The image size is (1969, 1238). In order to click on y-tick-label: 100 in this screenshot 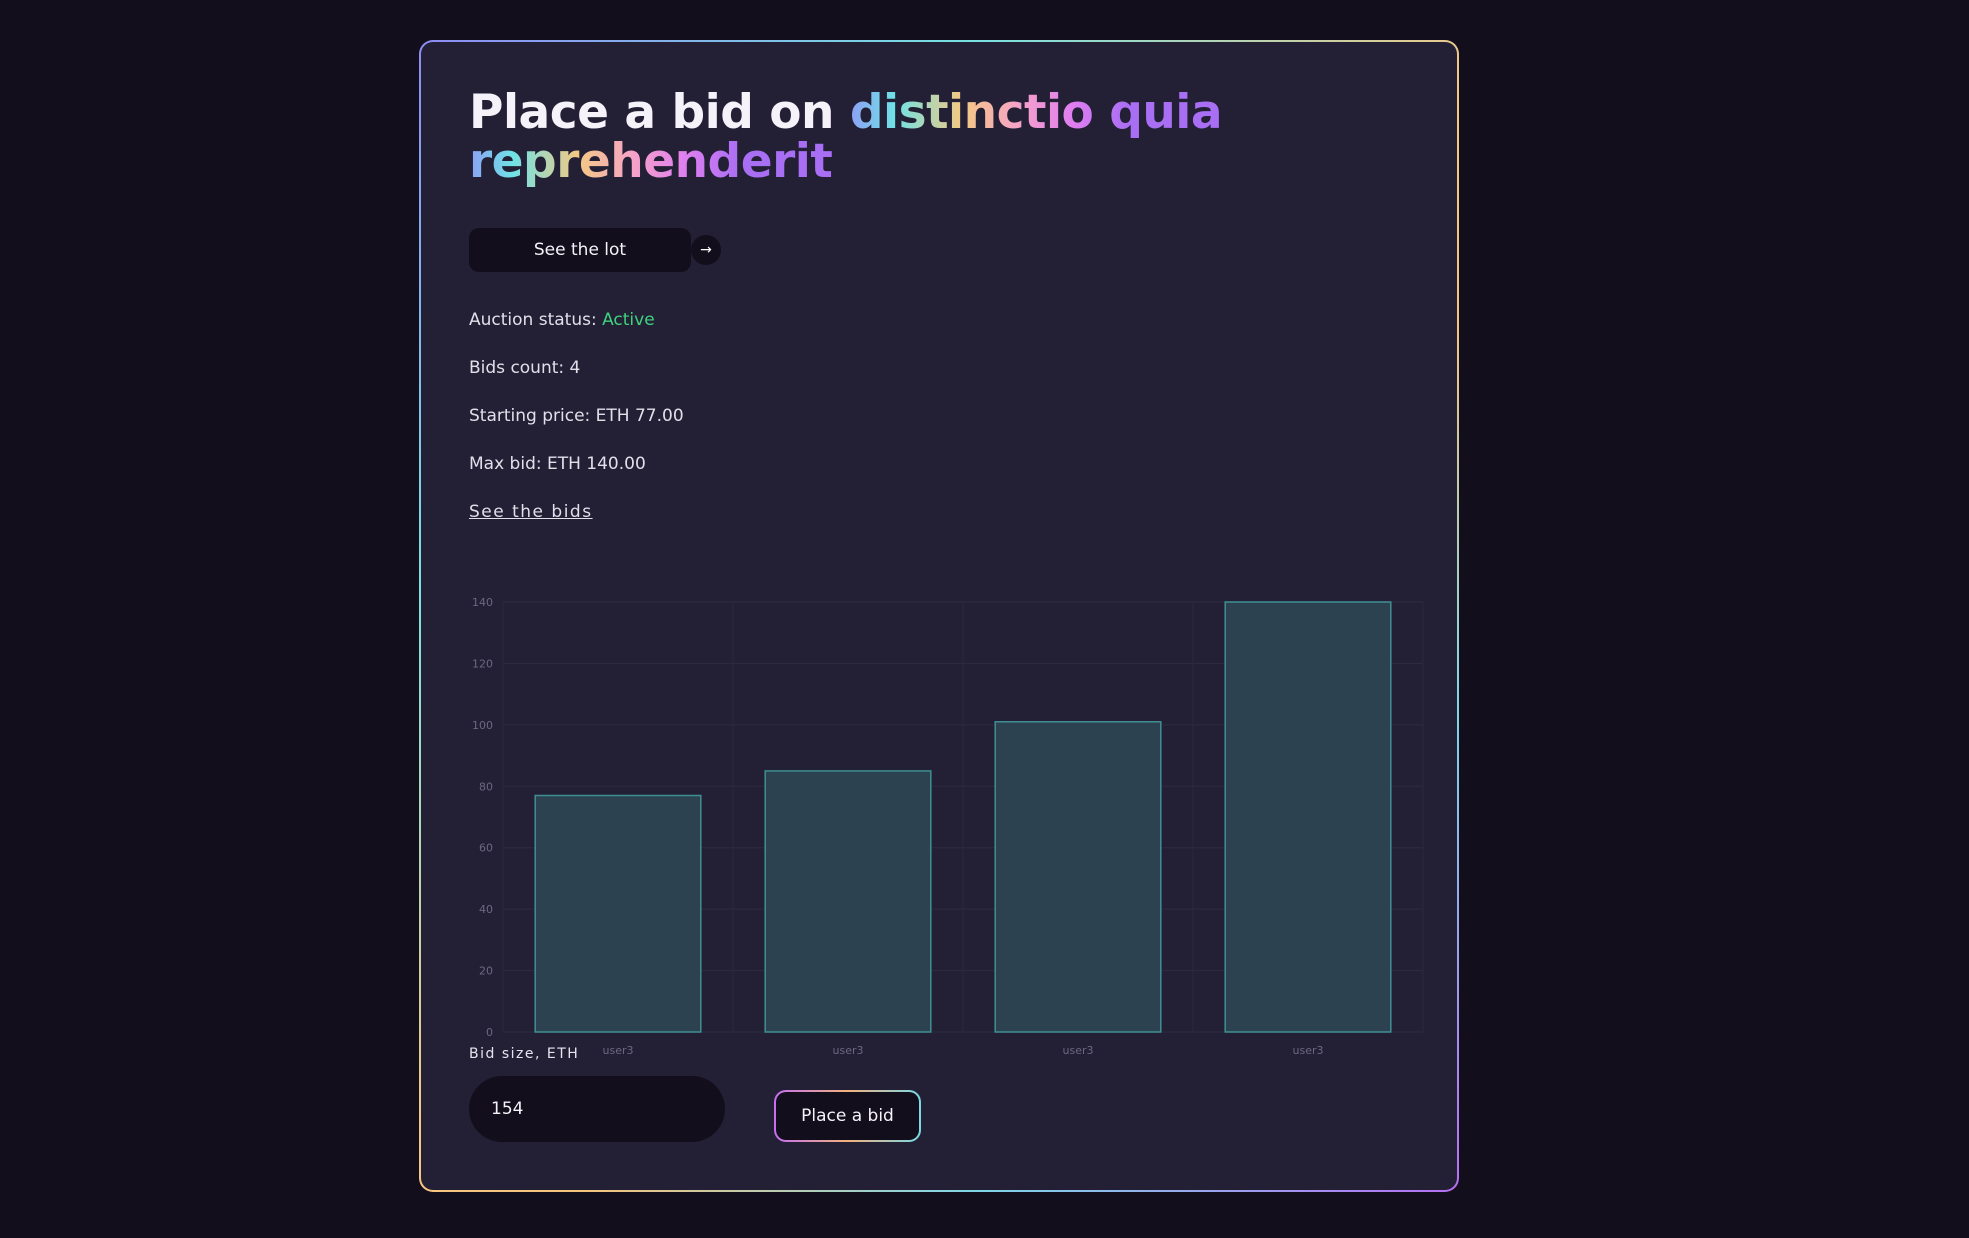, I will do `click(482, 725)`.